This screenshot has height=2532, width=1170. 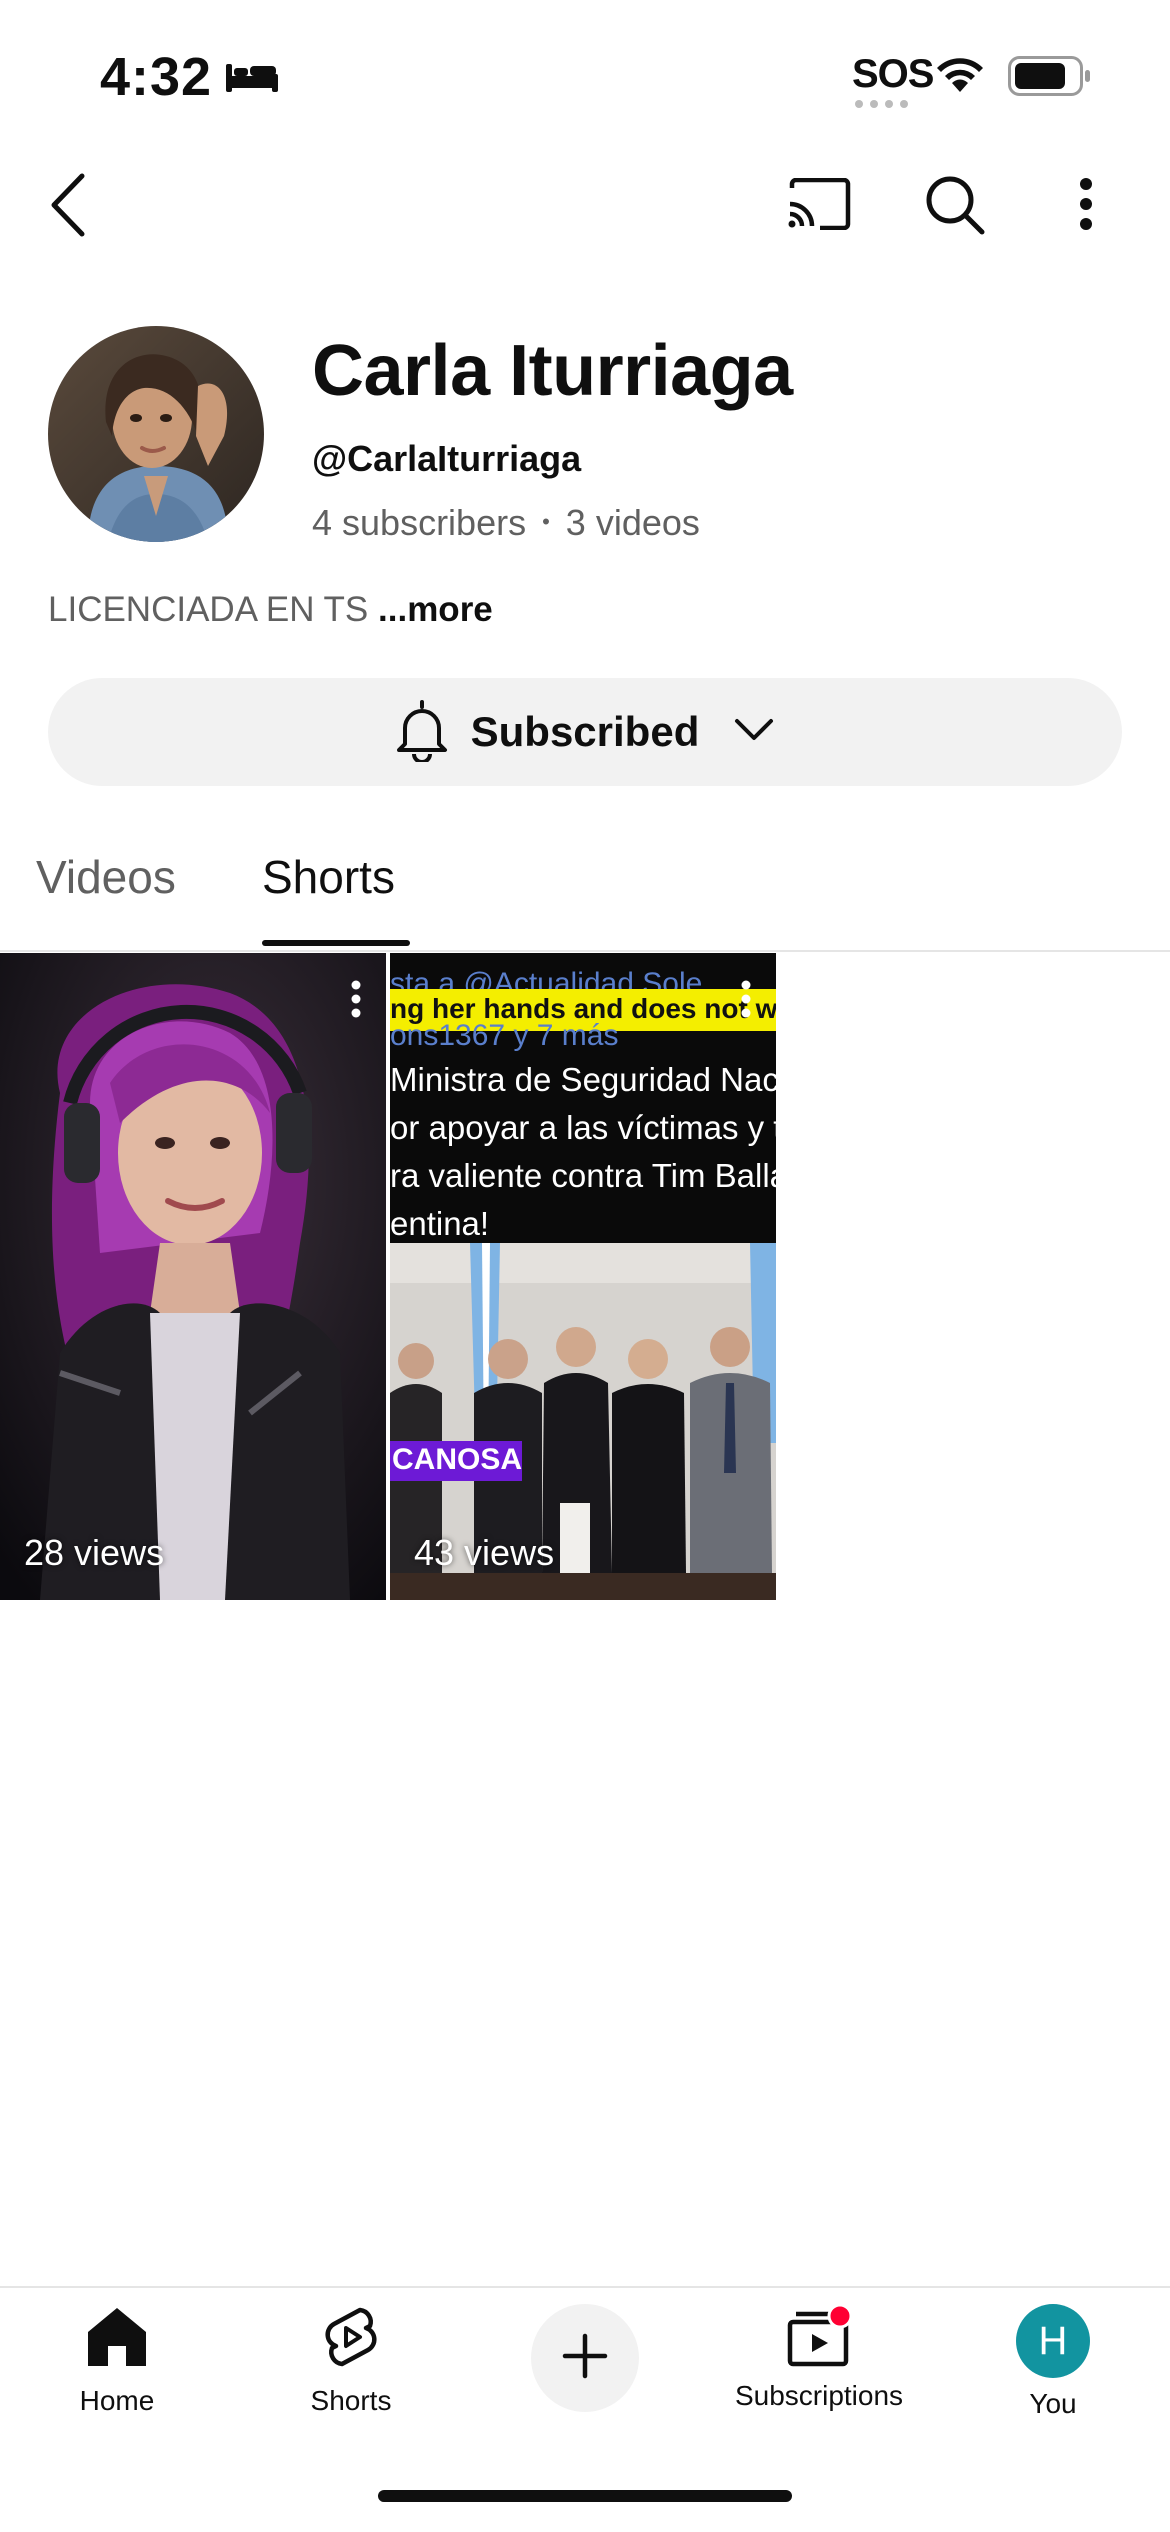 What do you see at coordinates (68, 207) in the screenshot?
I see `back-chevron-icon` at bounding box center [68, 207].